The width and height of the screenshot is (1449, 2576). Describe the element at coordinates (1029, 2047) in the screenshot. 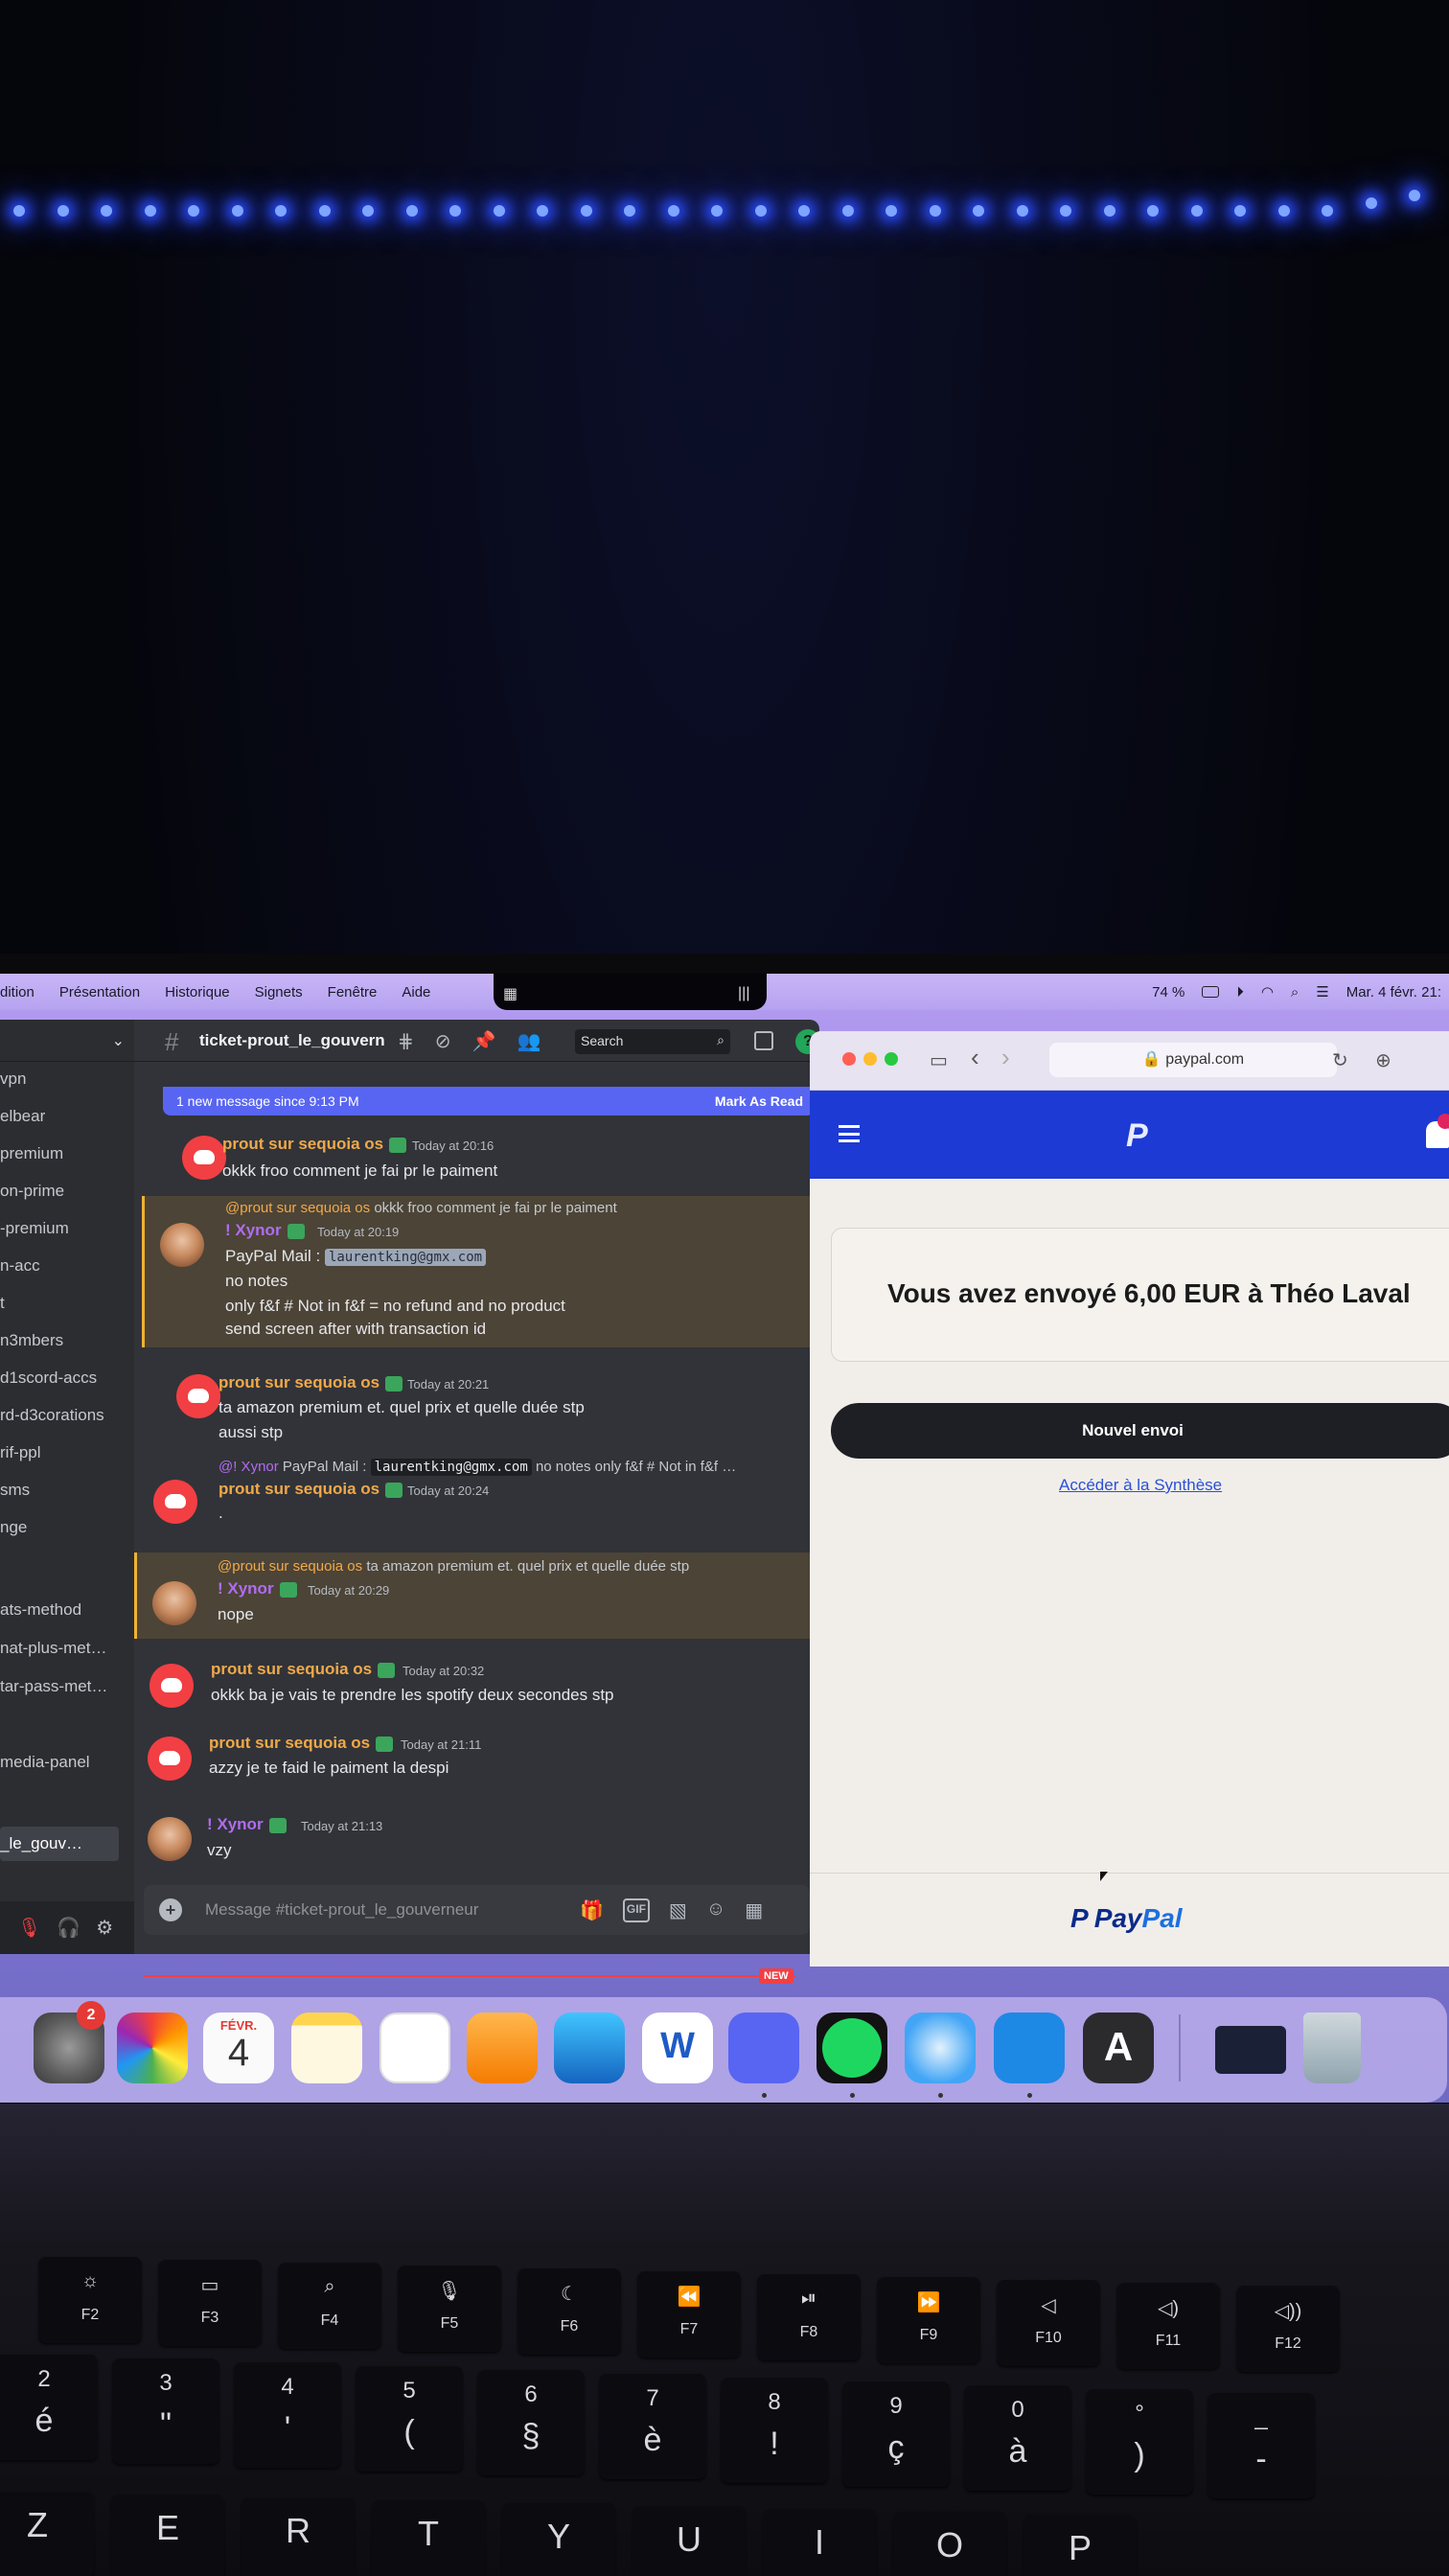

I see `vscode-app` at that location.